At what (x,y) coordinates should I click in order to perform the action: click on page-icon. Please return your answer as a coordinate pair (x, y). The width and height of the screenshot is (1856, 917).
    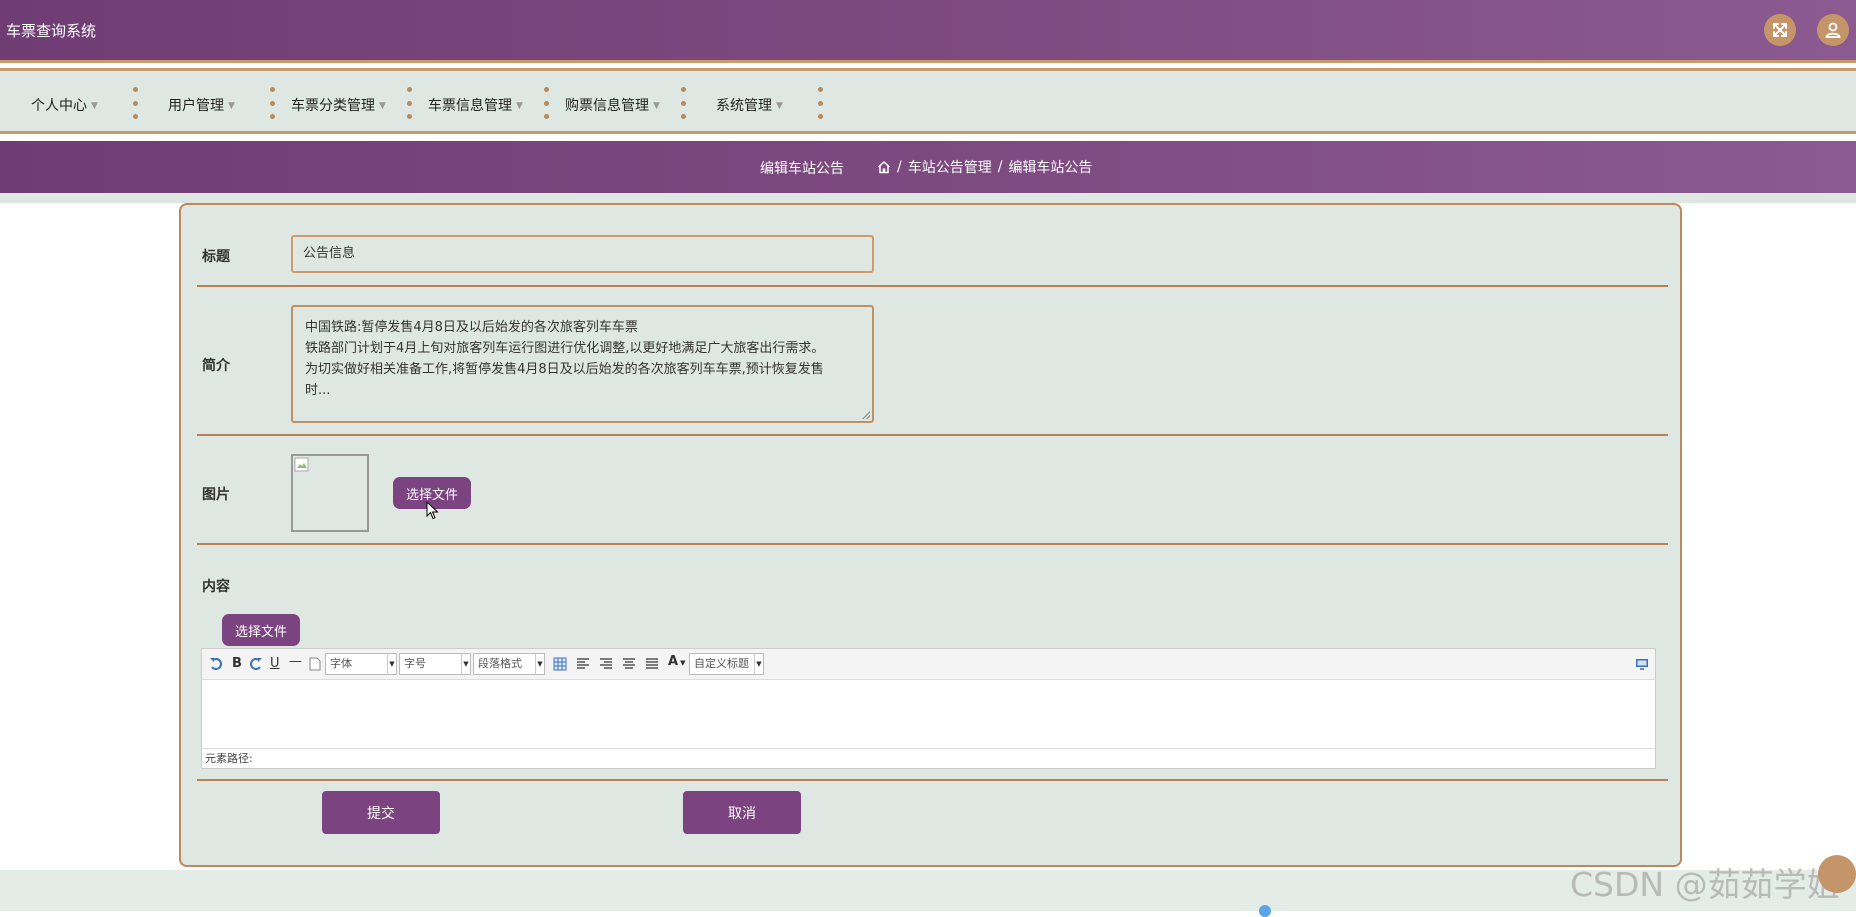
    Looking at the image, I should click on (315, 664).